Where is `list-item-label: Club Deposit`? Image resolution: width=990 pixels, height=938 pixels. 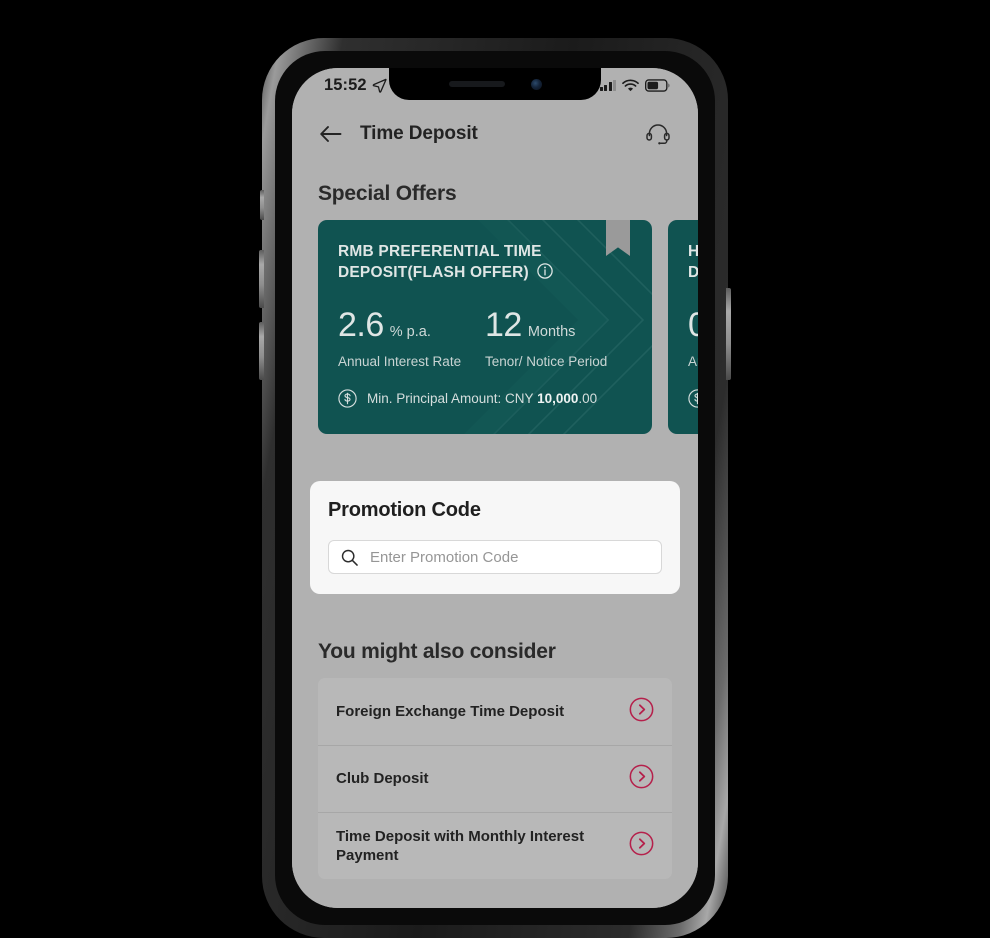
list-item-label: Club Deposit is located at coordinates (382, 779).